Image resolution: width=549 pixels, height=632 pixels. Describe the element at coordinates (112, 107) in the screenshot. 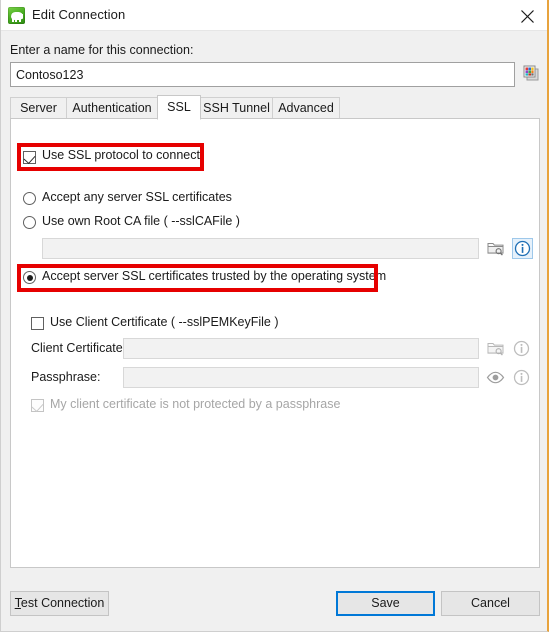

I see `tab-authentication: Authentication` at that location.